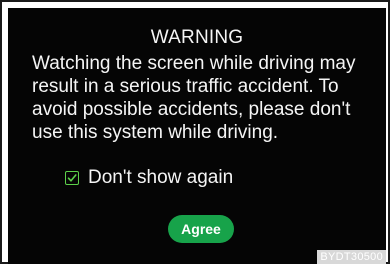 The height and width of the screenshot is (264, 390). Describe the element at coordinates (197, 37) in the screenshot. I see `dialog-title: WARNING` at that location.